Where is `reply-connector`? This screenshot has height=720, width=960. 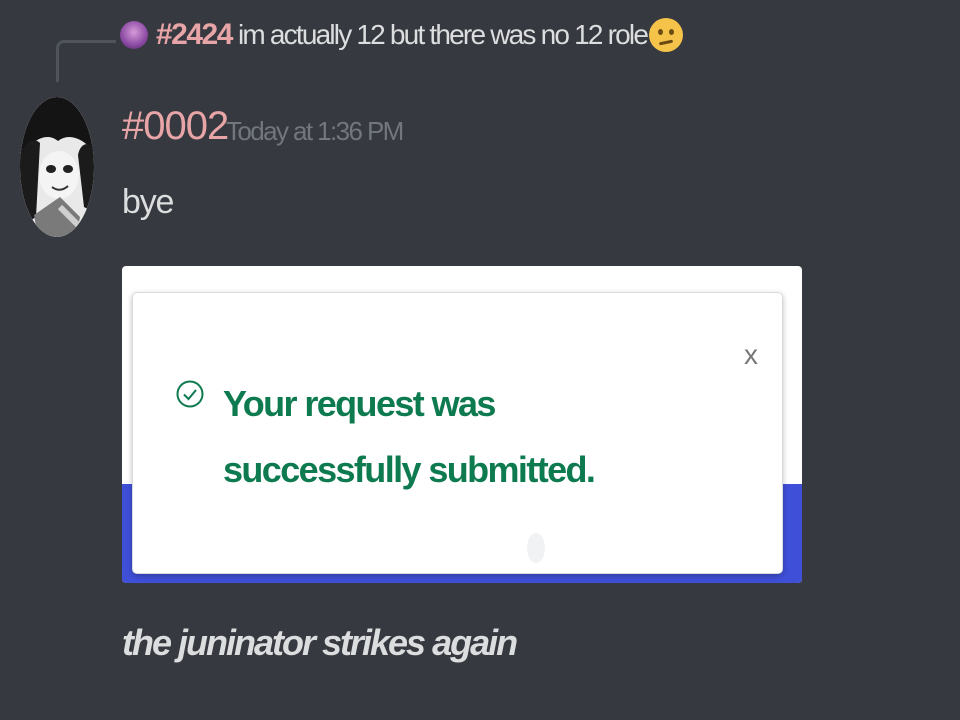 reply-connector is located at coordinates (86, 61).